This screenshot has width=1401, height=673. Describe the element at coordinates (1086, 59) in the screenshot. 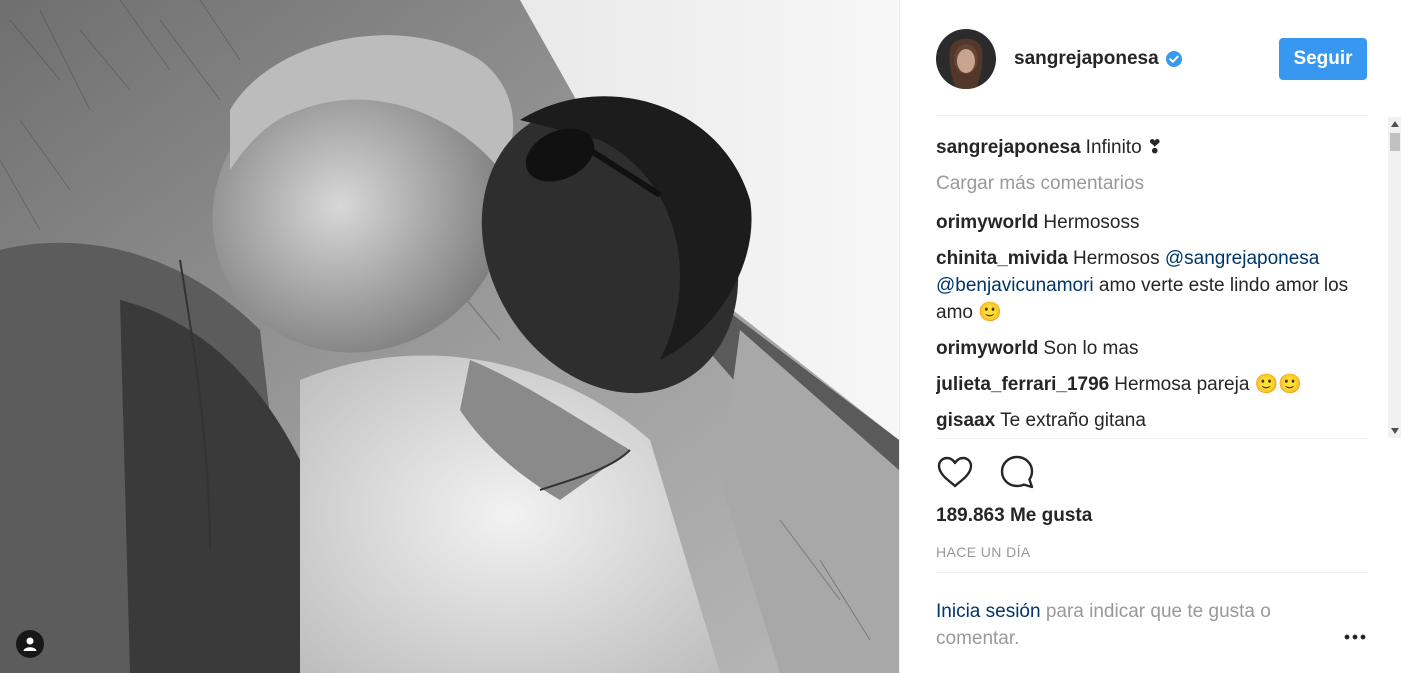

I see `post-username: sangrejaponesa` at that location.